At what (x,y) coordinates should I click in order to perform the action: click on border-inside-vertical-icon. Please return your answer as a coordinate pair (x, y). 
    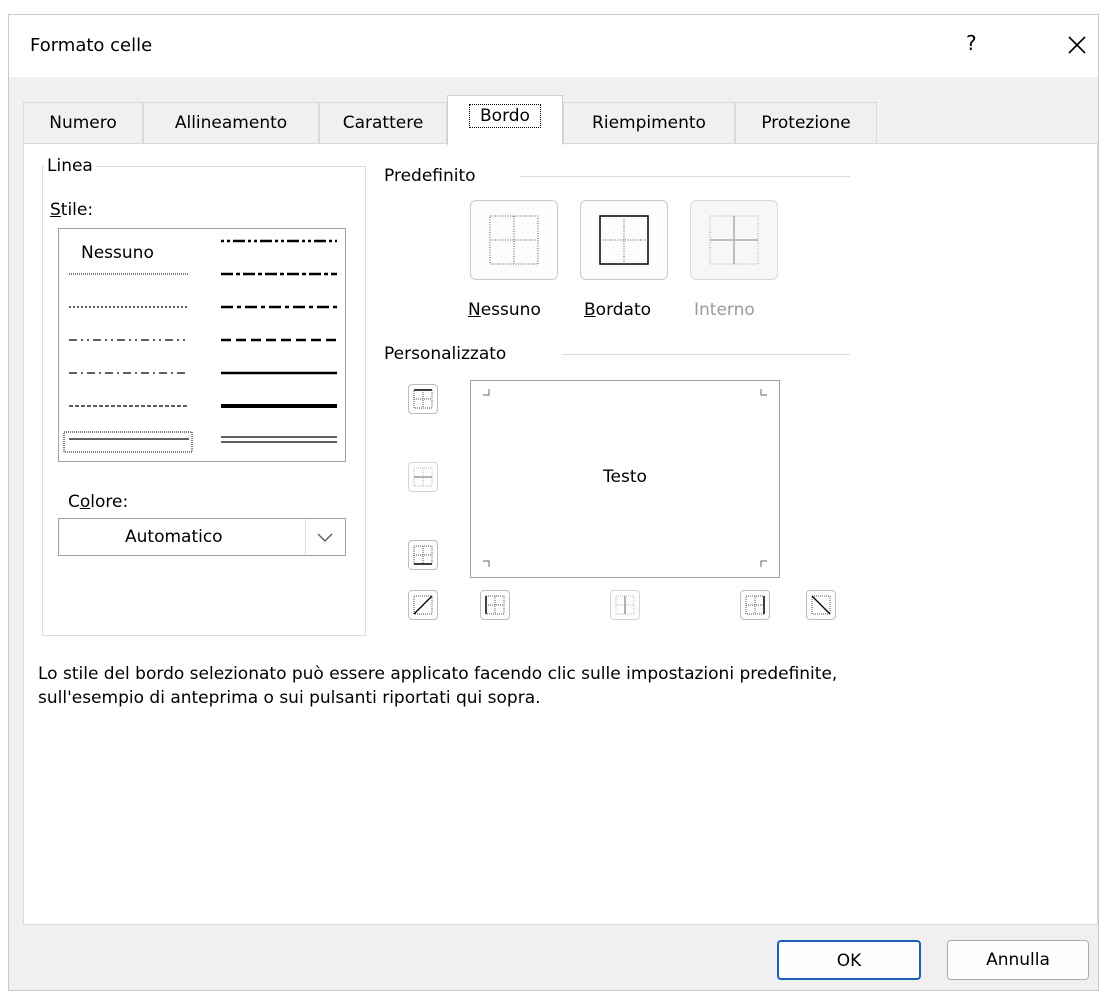
    Looking at the image, I should click on (625, 605).